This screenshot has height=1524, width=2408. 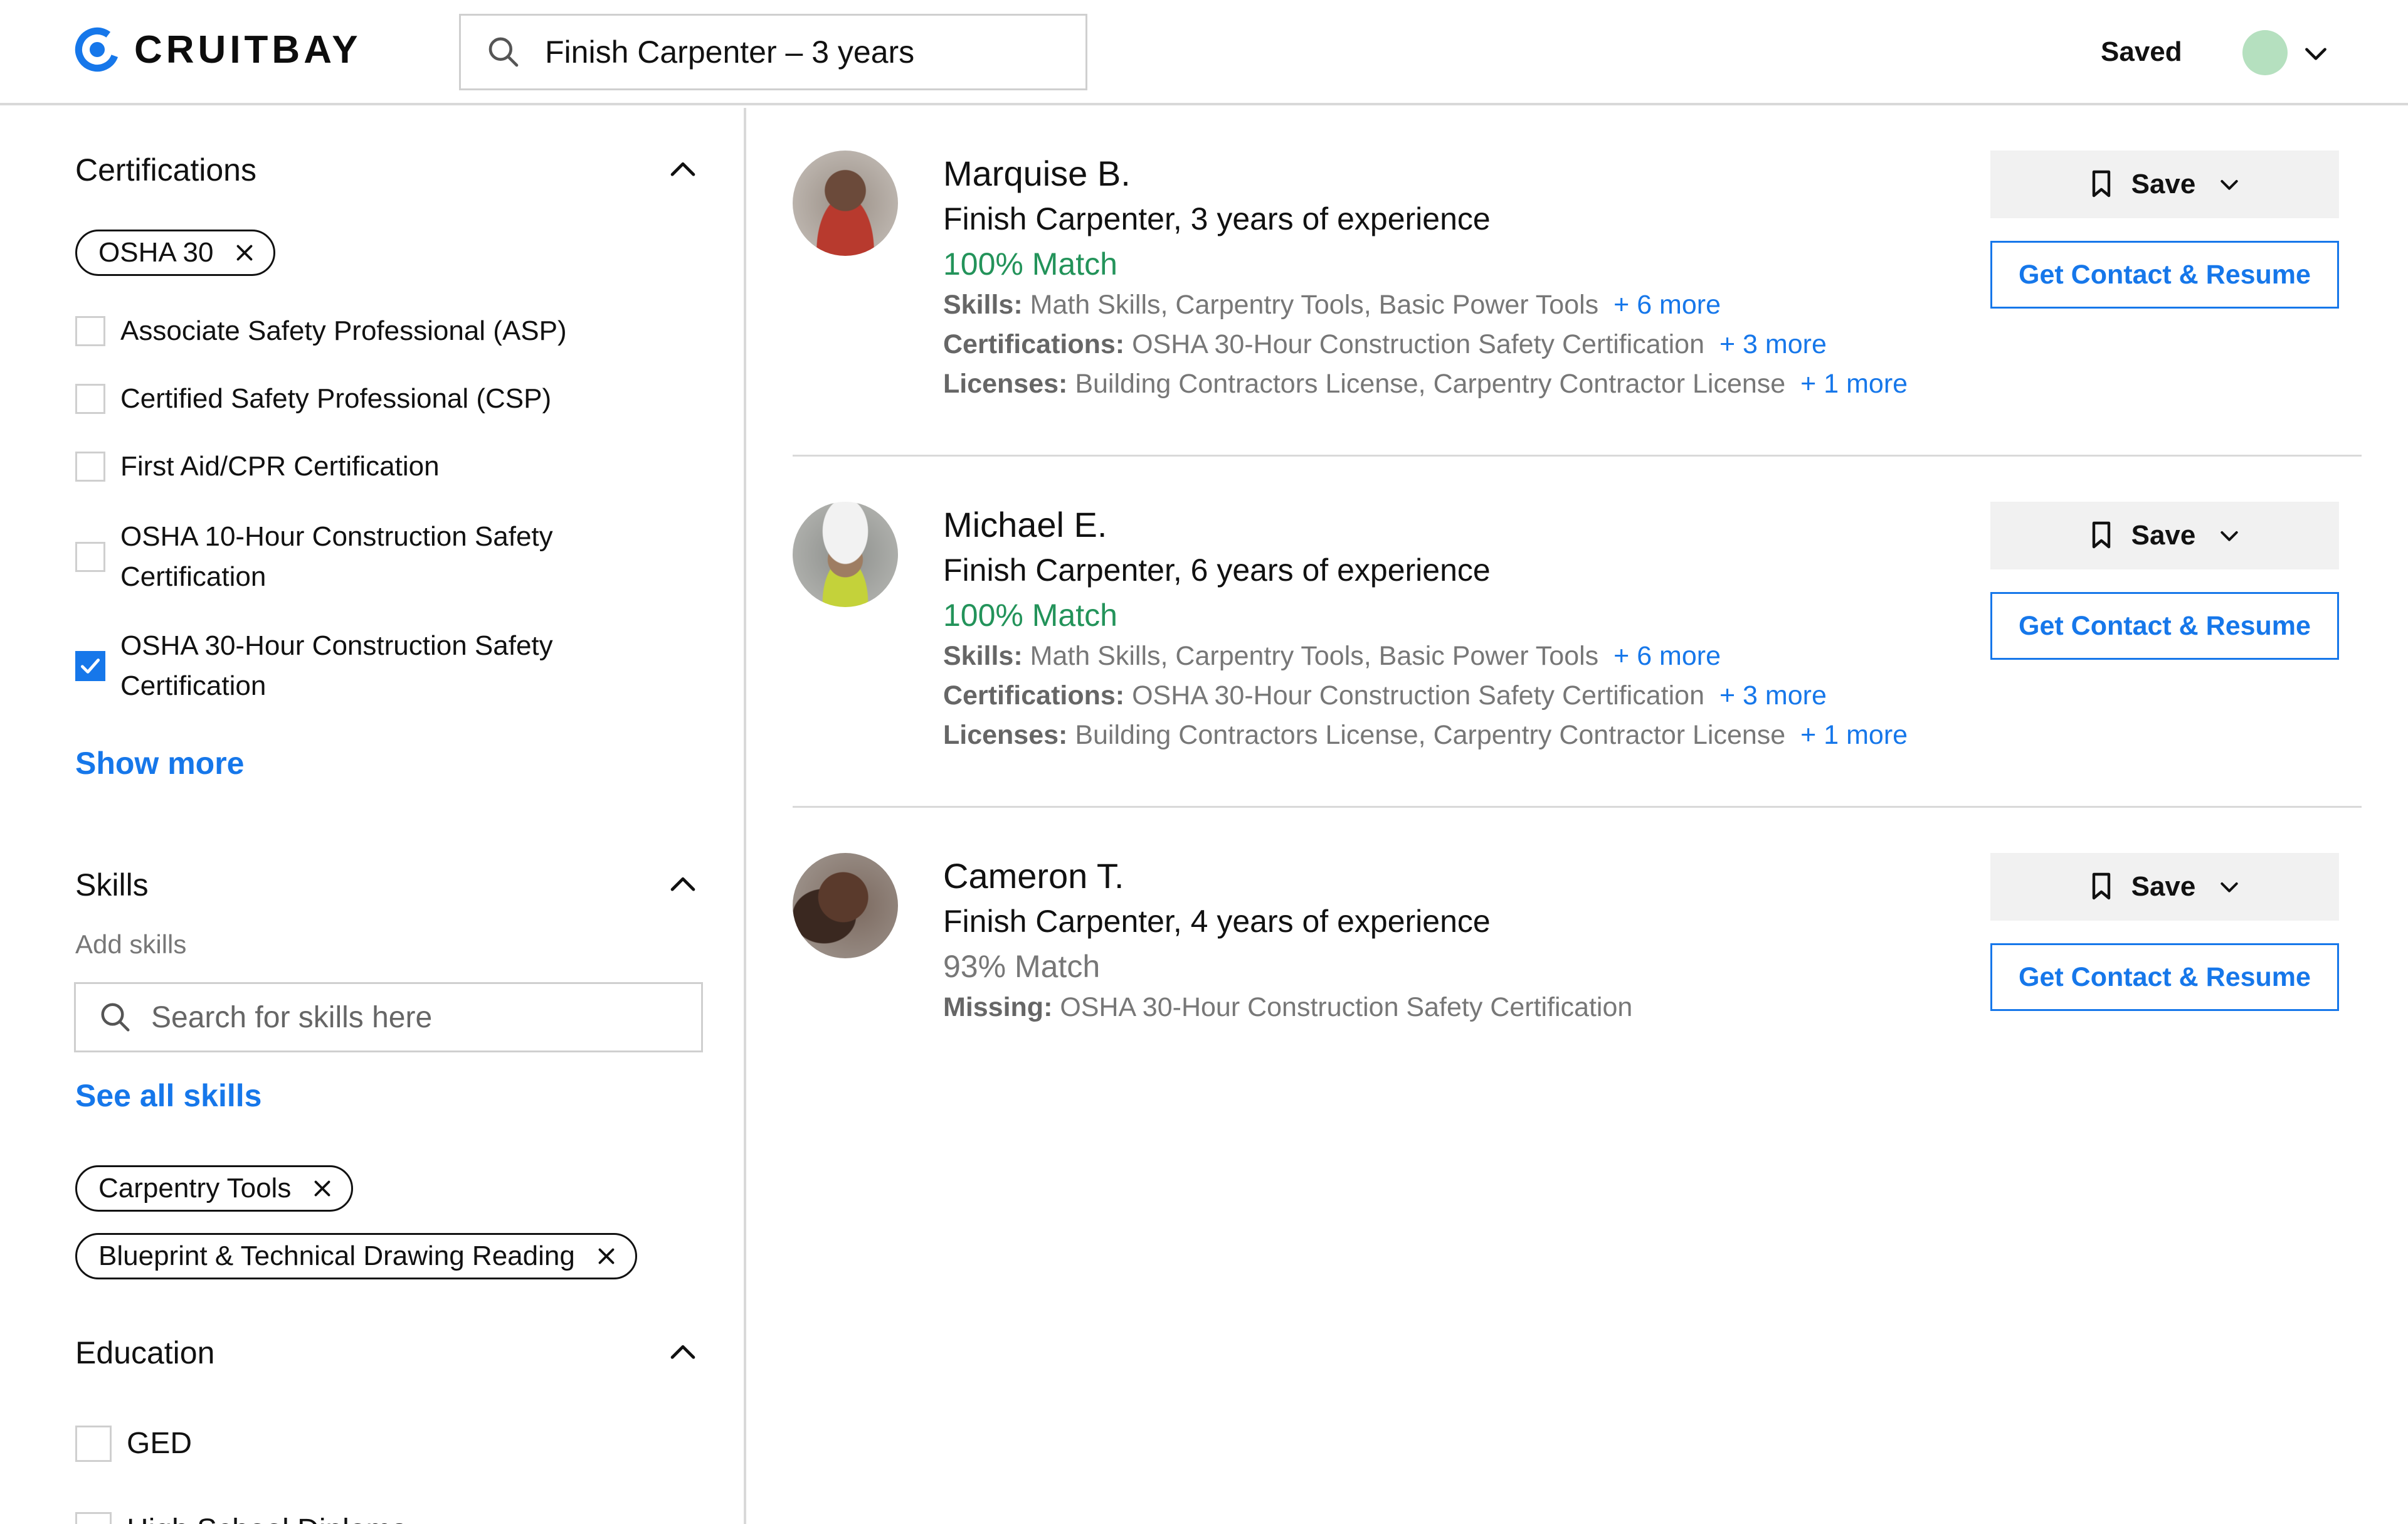 I want to click on see-all-skills-link: See all skills, so click(x=168, y=1096).